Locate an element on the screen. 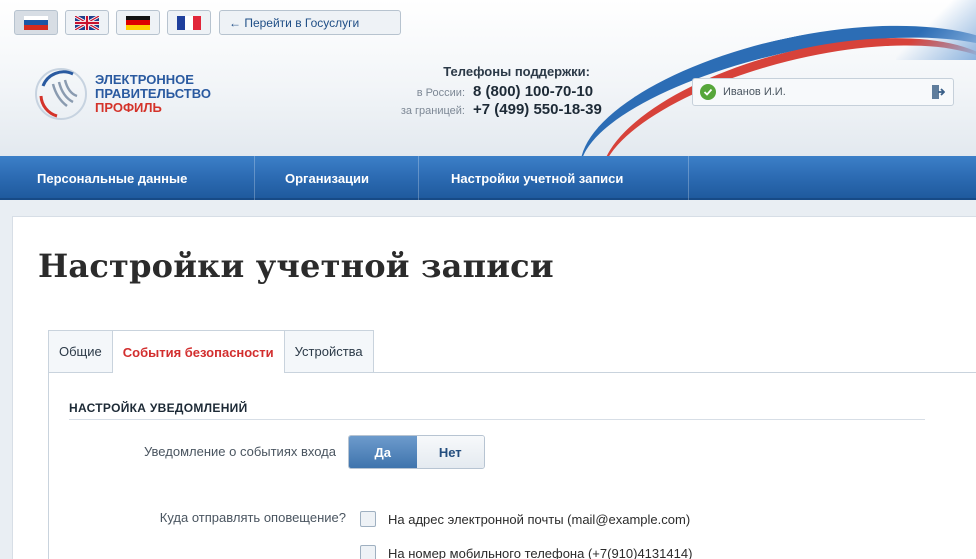 The height and width of the screenshot is (559, 976). nav-item-organizations: Организации is located at coordinates (327, 178).